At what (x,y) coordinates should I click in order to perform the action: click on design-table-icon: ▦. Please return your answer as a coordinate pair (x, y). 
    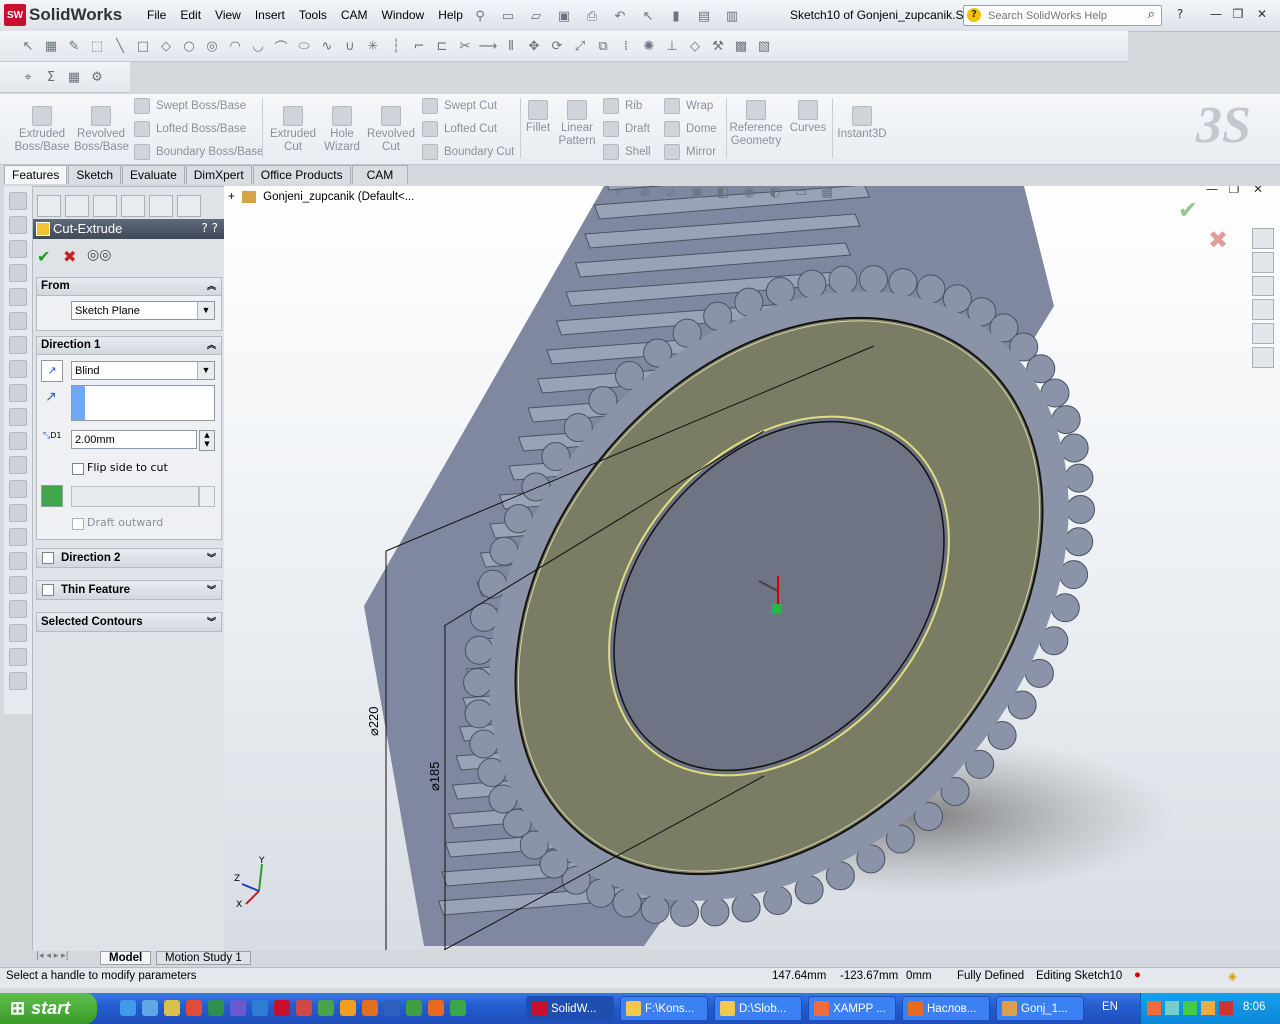
    Looking at the image, I should click on (74, 77).